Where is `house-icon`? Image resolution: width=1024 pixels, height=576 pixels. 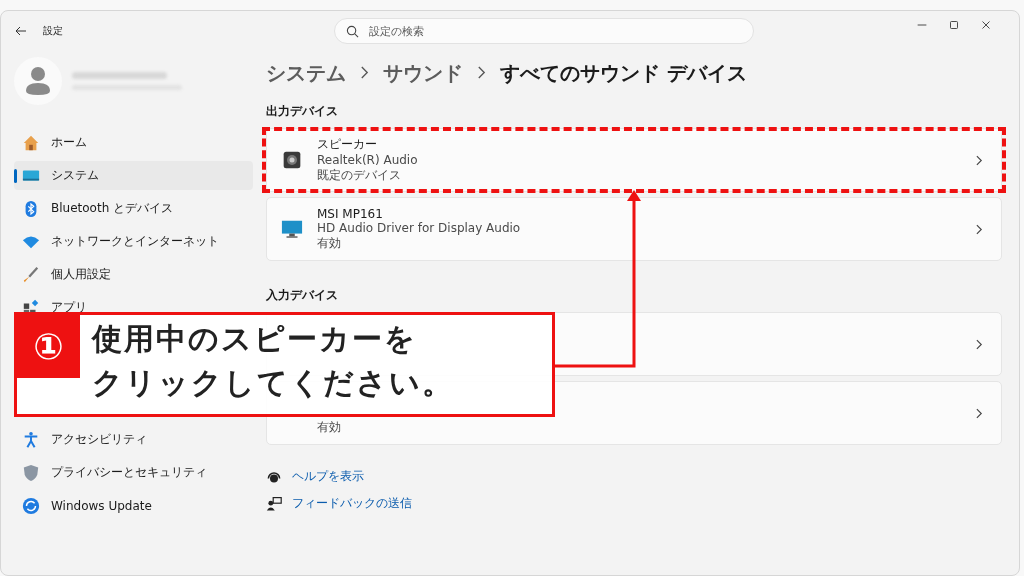 house-icon is located at coordinates (31, 142).